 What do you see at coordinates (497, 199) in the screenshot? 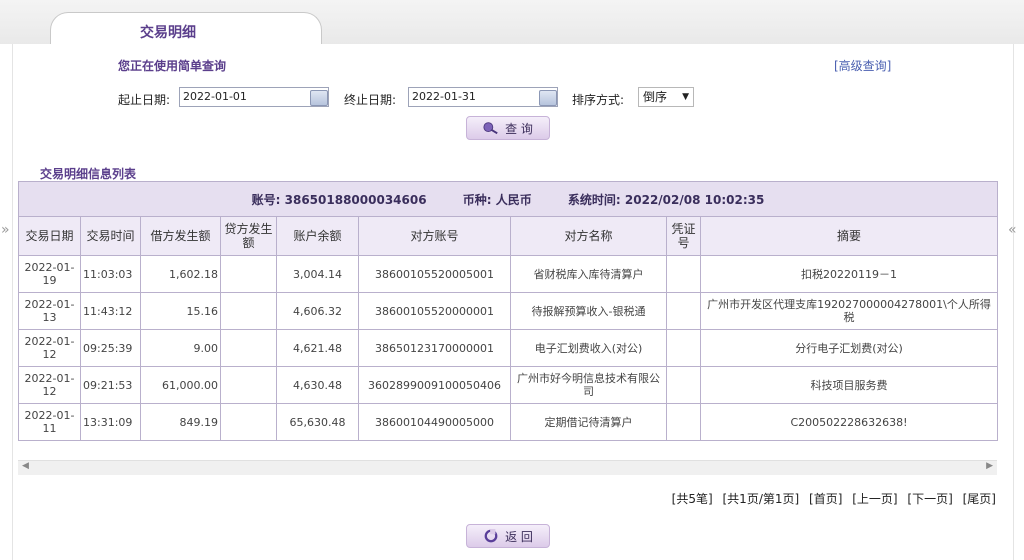
I see `currency: 币种: 人民币` at bounding box center [497, 199].